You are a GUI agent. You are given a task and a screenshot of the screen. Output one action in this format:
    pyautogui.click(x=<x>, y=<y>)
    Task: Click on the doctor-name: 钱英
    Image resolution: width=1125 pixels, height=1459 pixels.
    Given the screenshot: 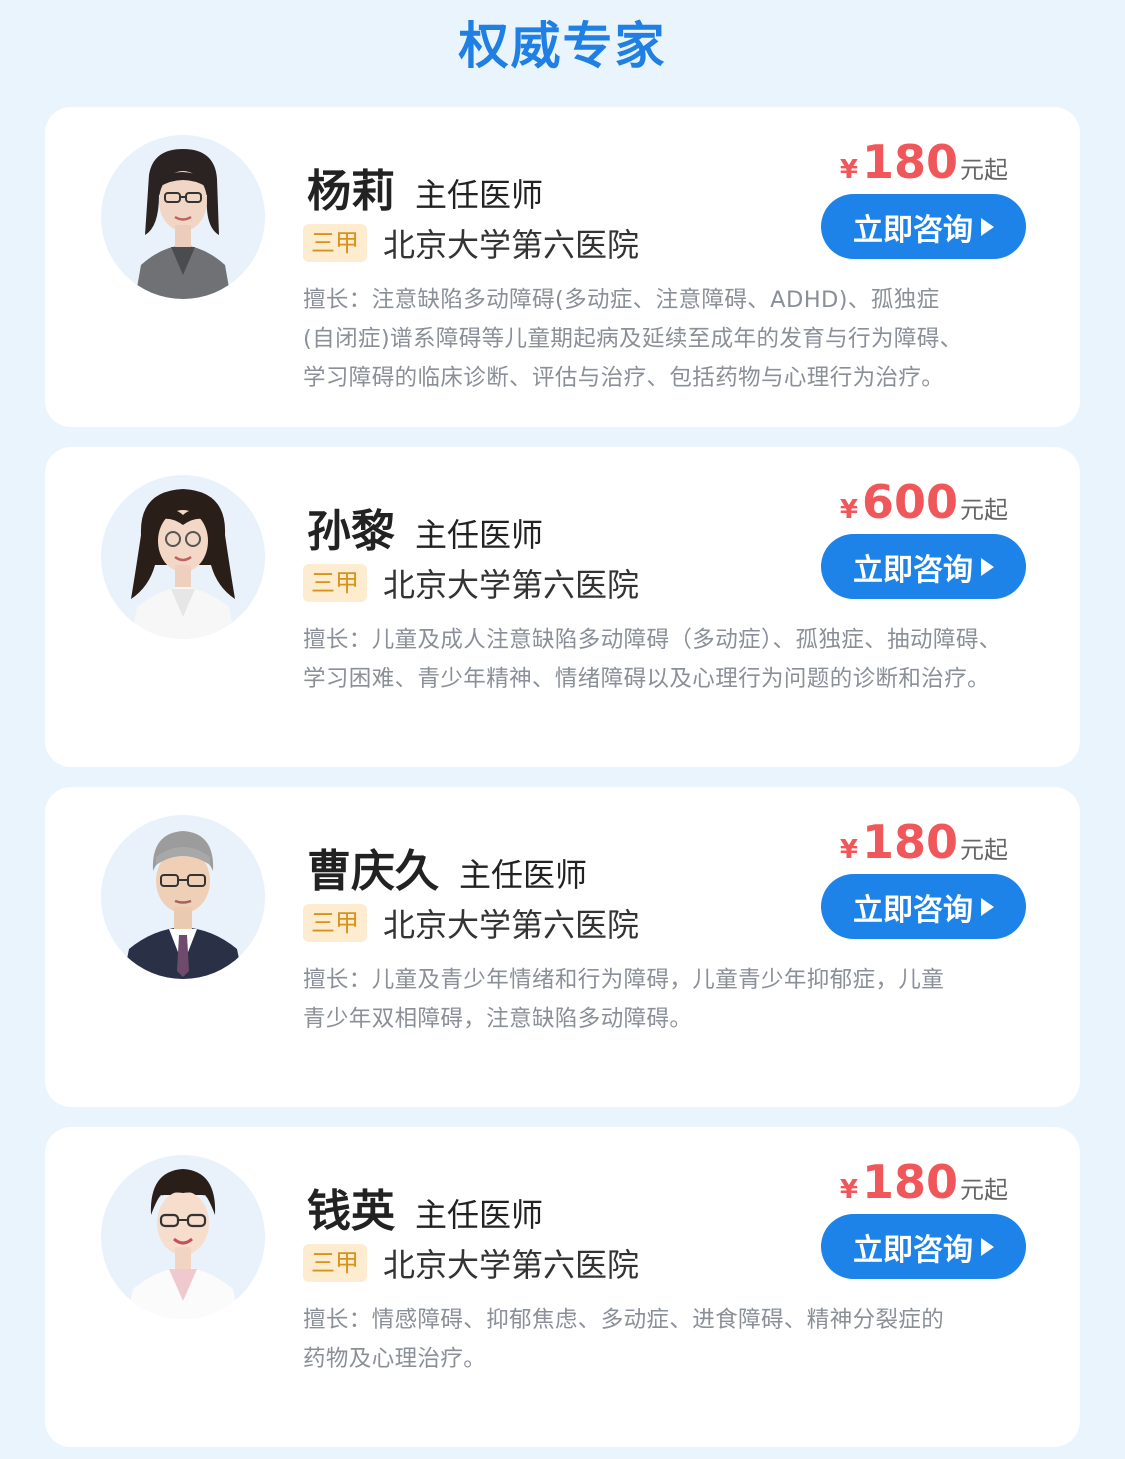 What is the action you would take?
    pyautogui.click(x=351, y=1211)
    